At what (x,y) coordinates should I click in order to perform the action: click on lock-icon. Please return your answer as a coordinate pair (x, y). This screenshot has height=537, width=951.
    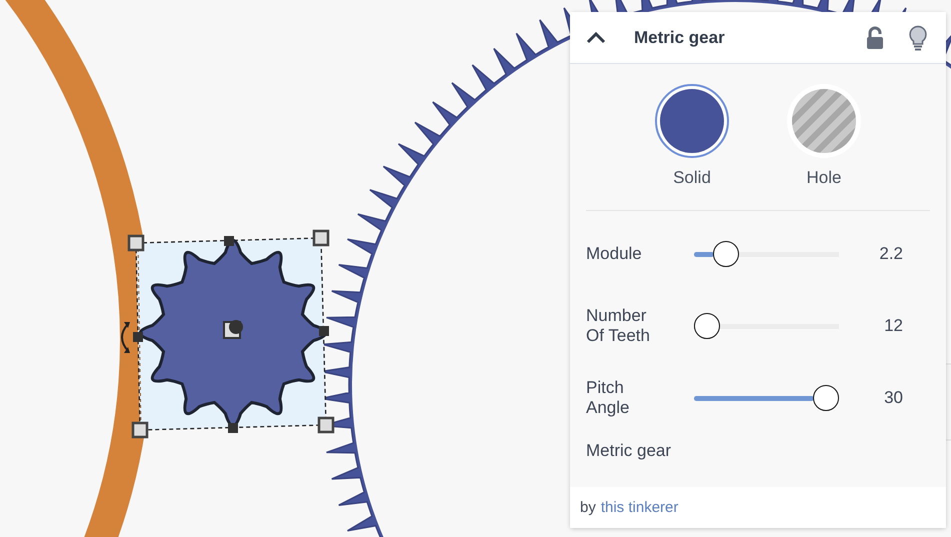
    Looking at the image, I should click on (875, 38).